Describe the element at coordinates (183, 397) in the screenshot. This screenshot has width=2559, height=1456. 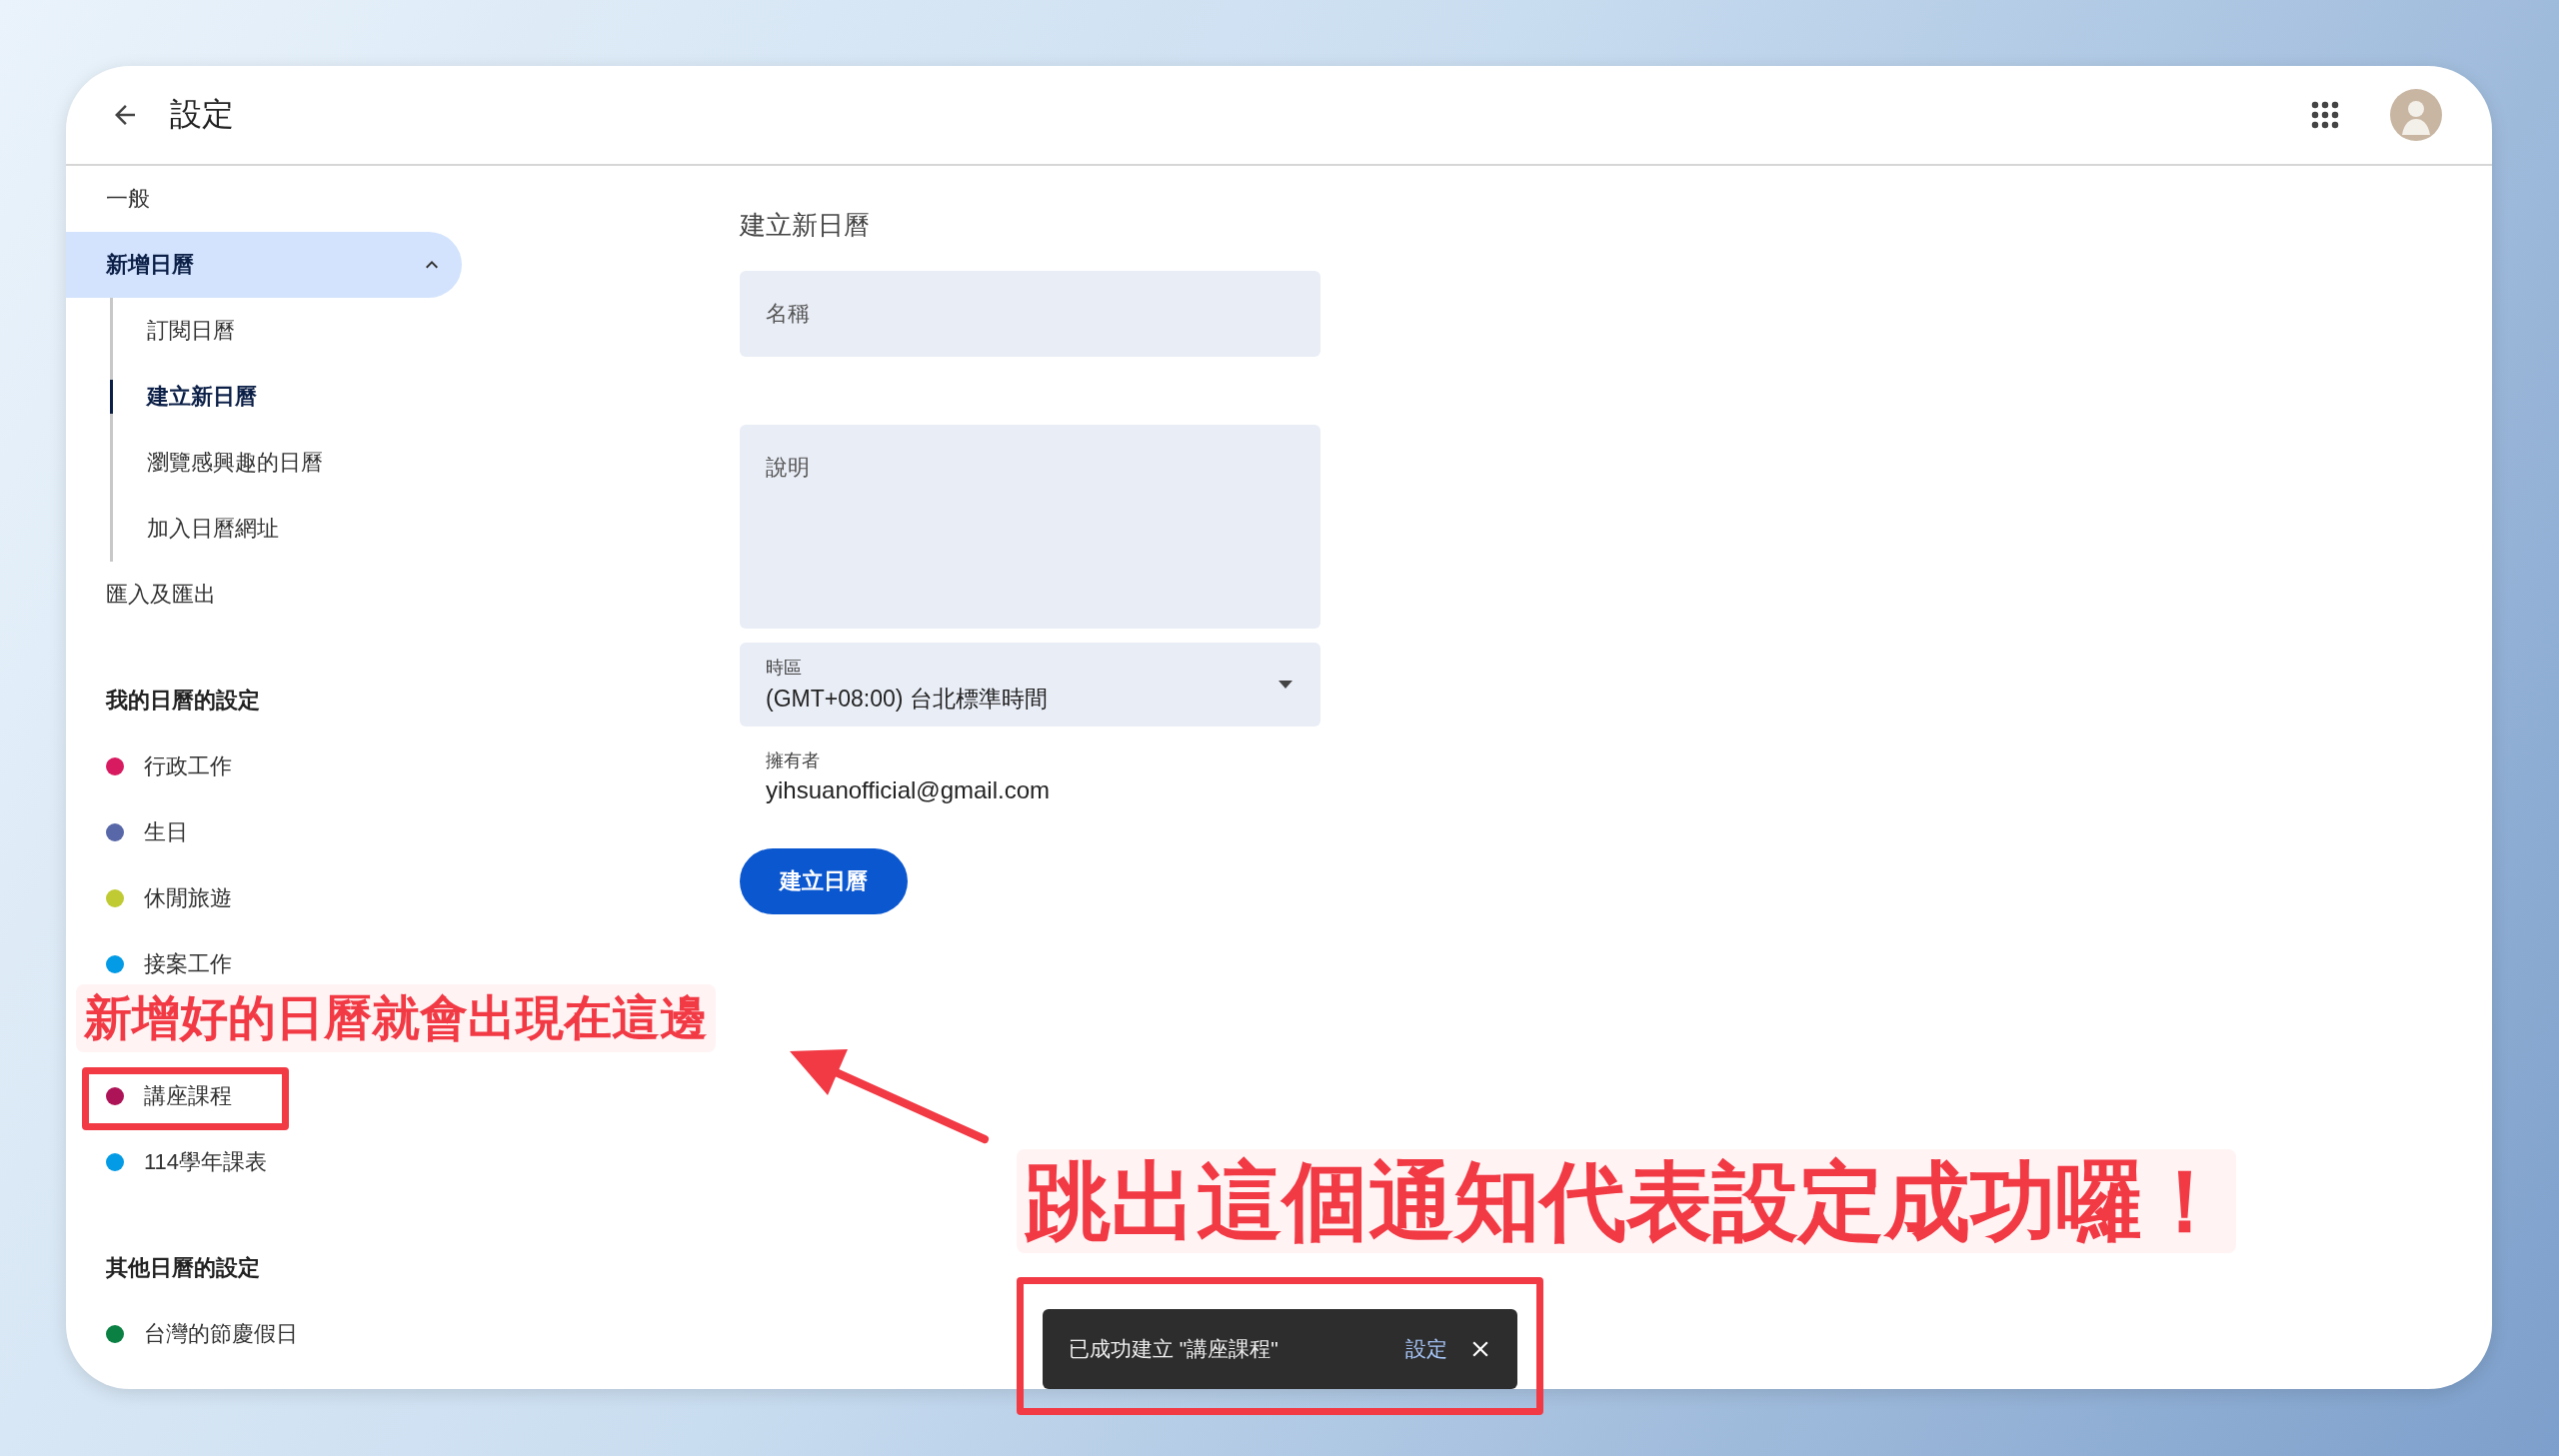
I see `sidebar-subitem: 建立新日曆` at that location.